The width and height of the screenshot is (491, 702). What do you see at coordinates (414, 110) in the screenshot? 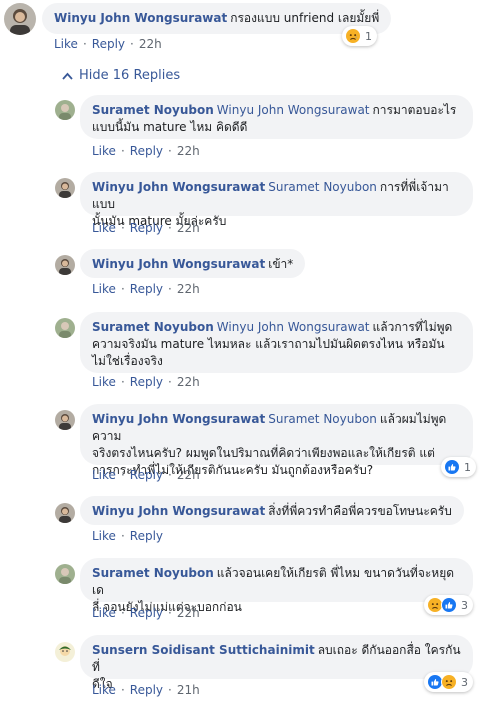
I see `comment-text-line: การมาตอบอะไร` at bounding box center [414, 110].